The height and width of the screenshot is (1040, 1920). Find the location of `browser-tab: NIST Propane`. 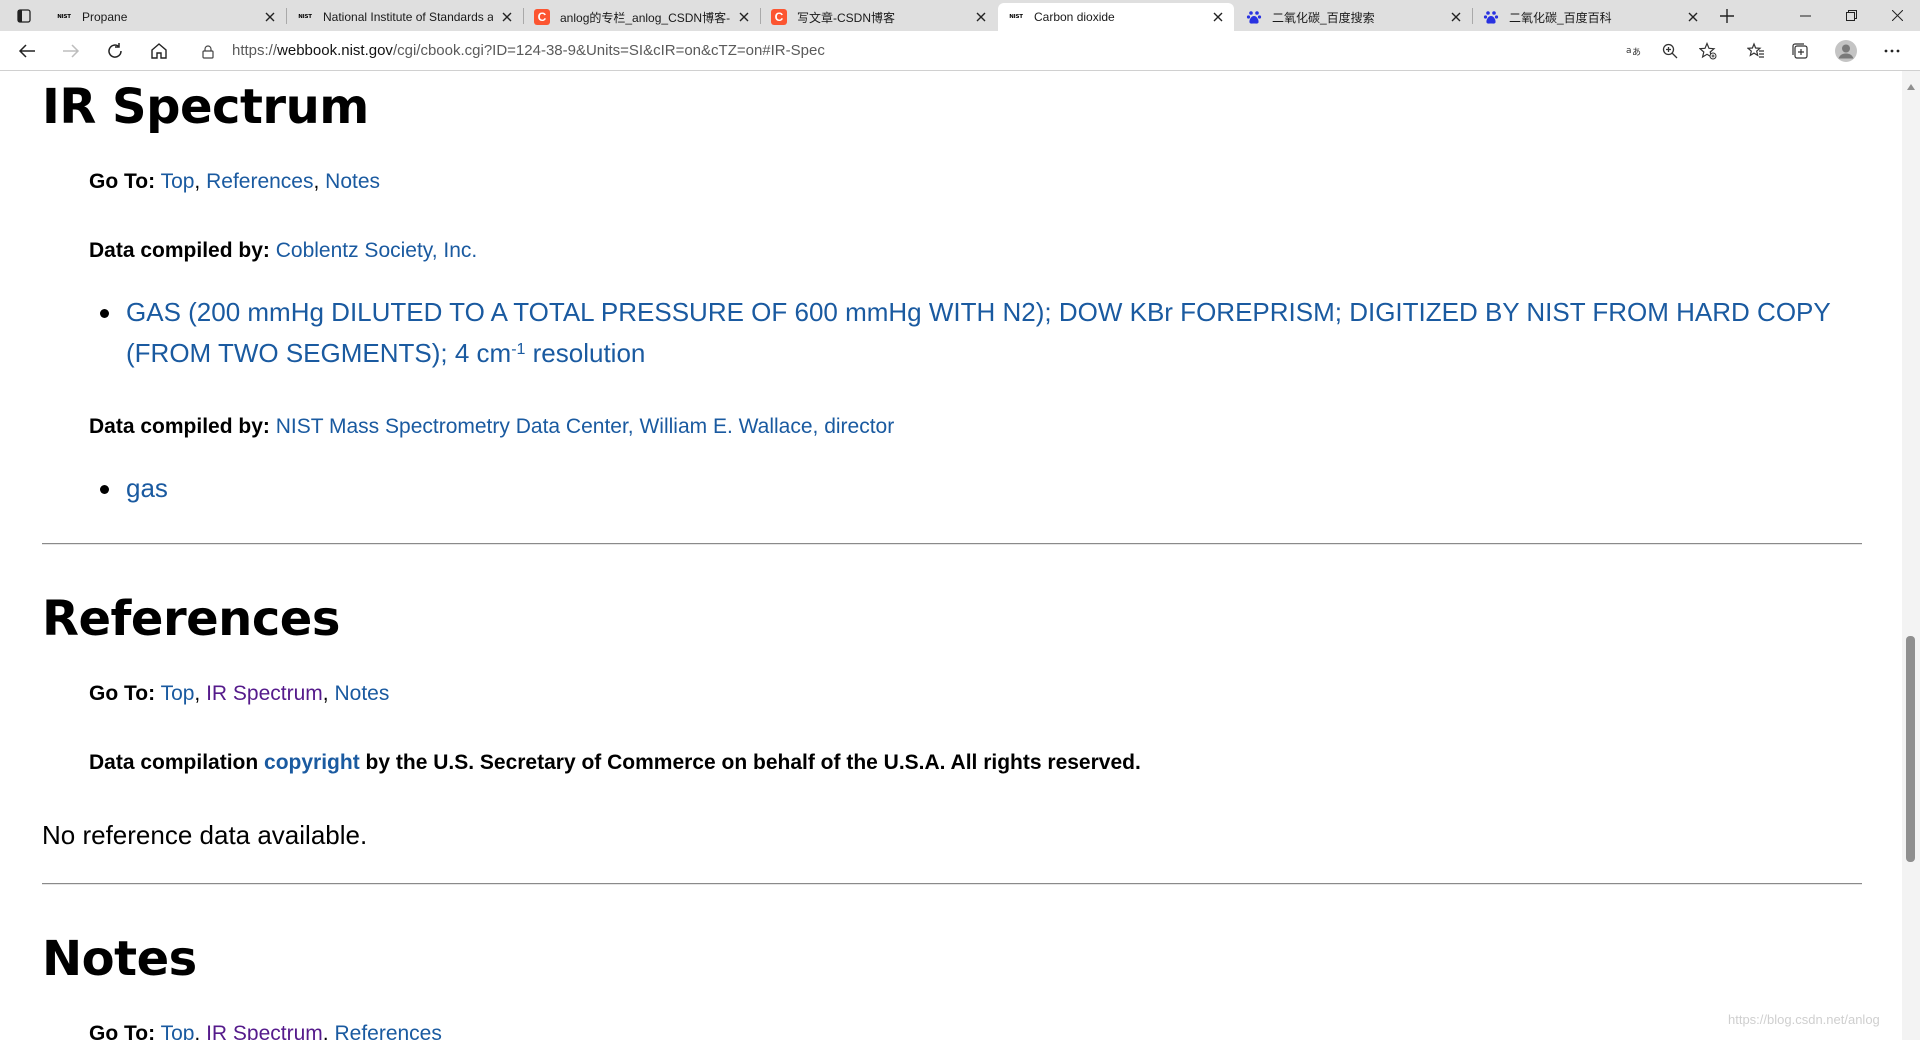

browser-tab: NIST Propane is located at coordinates (166, 17).